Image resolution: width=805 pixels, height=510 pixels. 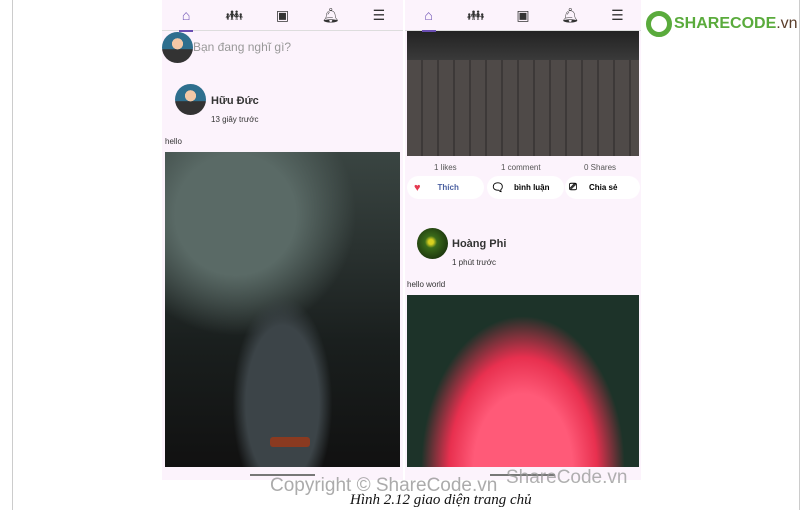 I want to click on post-author: Hoàng Phi, so click(x=479, y=244).